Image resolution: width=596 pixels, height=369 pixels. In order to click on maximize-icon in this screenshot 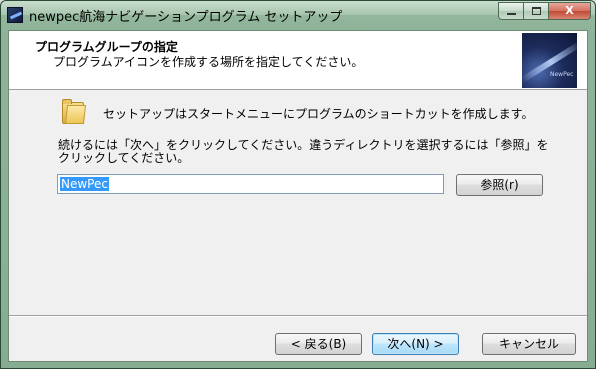, I will do `click(536, 11)`.